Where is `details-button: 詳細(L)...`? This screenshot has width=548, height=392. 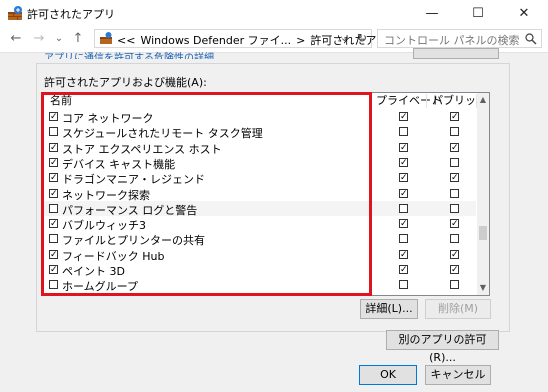
details-button: 詳細(L)... is located at coordinates (389, 309).